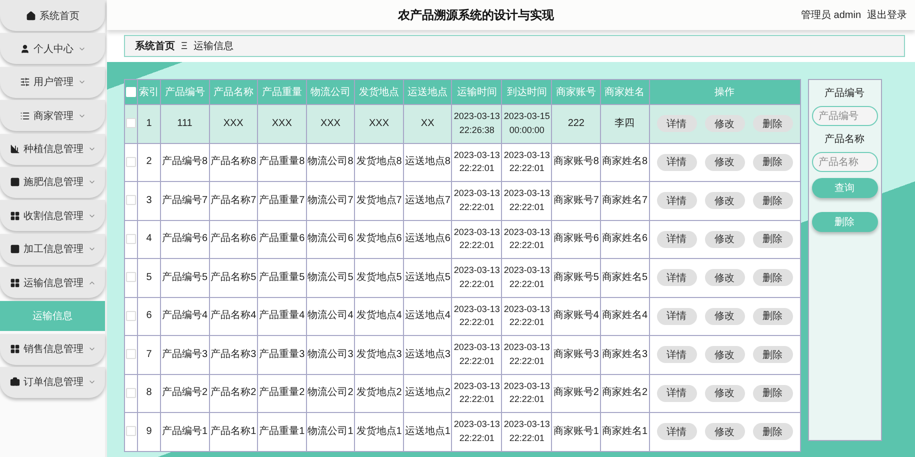 This screenshot has height=457, width=915. Describe the element at coordinates (527, 123) in the screenshot. I see `table-cell: 2023-03-15 00:00:00` at that location.